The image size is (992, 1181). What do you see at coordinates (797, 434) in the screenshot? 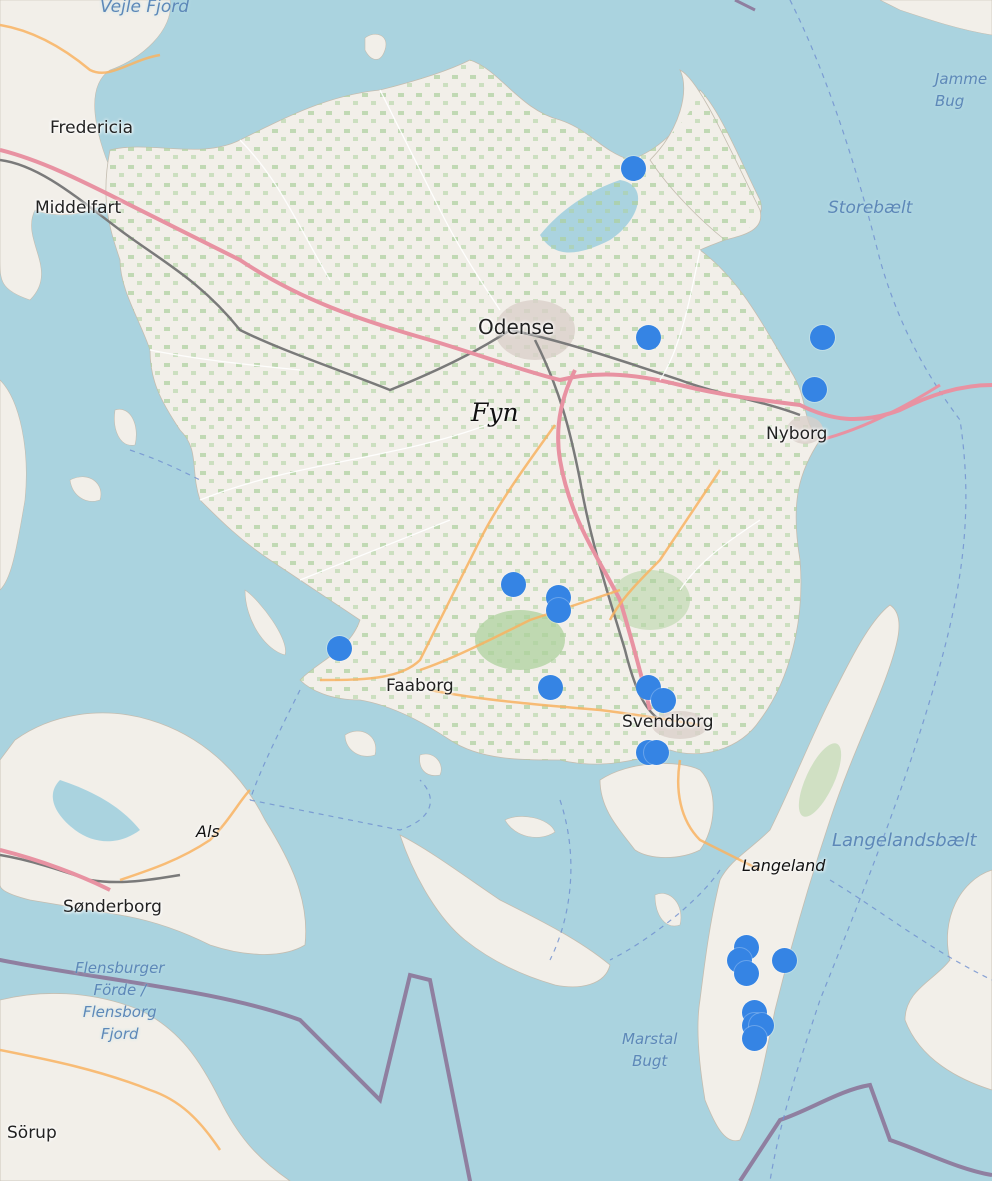
I see `nyborg-label: Nyborg` at bounding box center [797, 434].